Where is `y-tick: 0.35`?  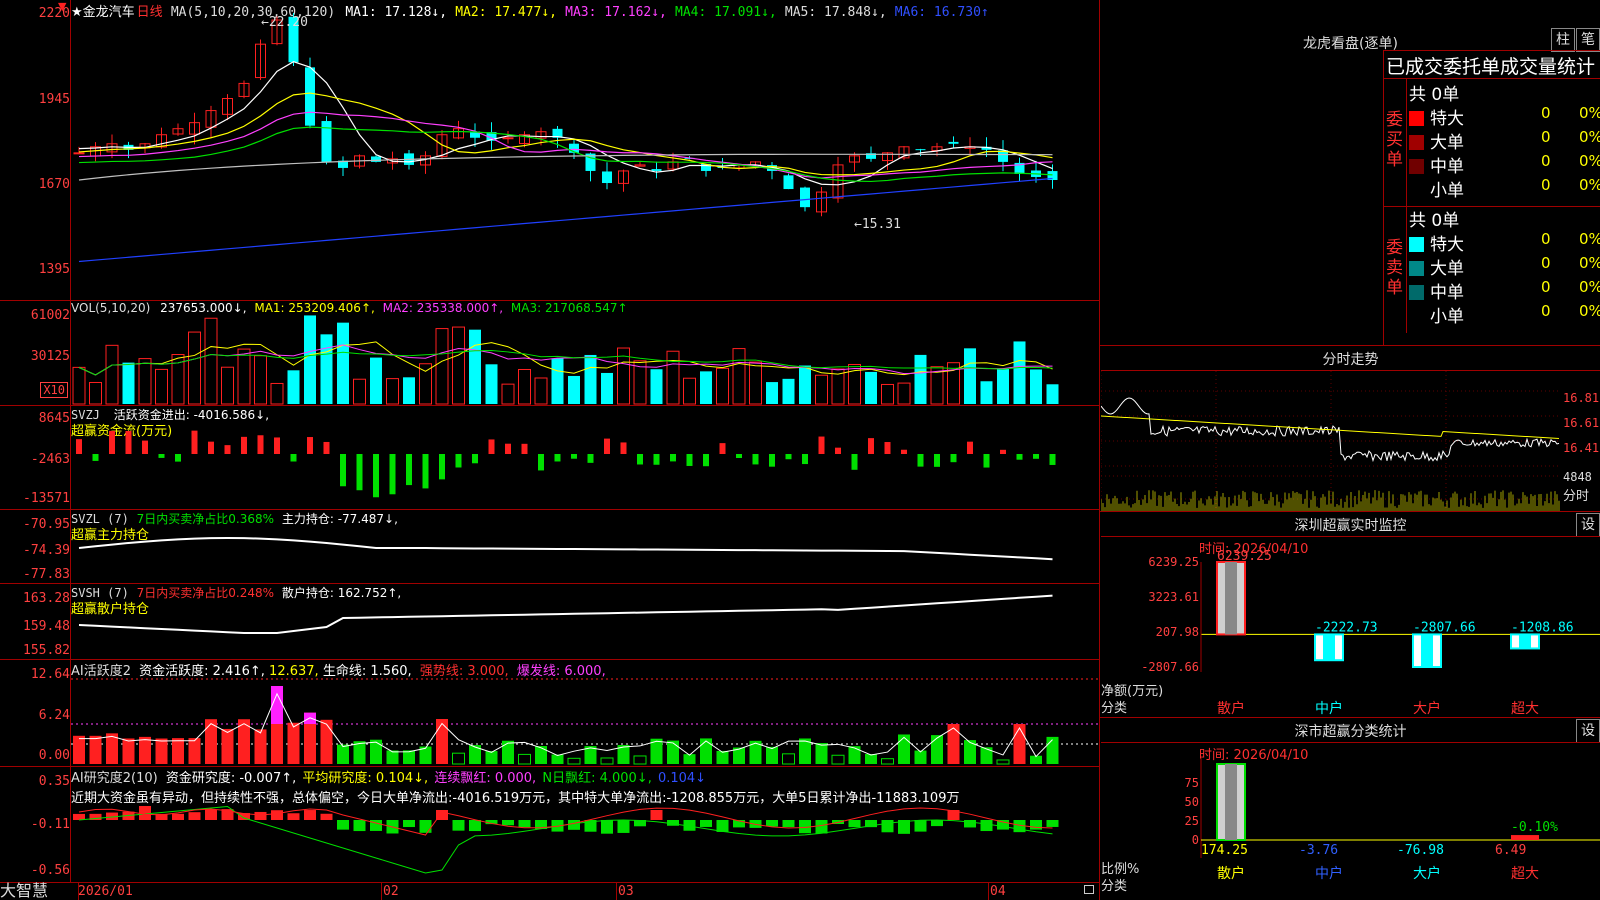
y-tick: 0.35 is located at coordinates (54, 781).